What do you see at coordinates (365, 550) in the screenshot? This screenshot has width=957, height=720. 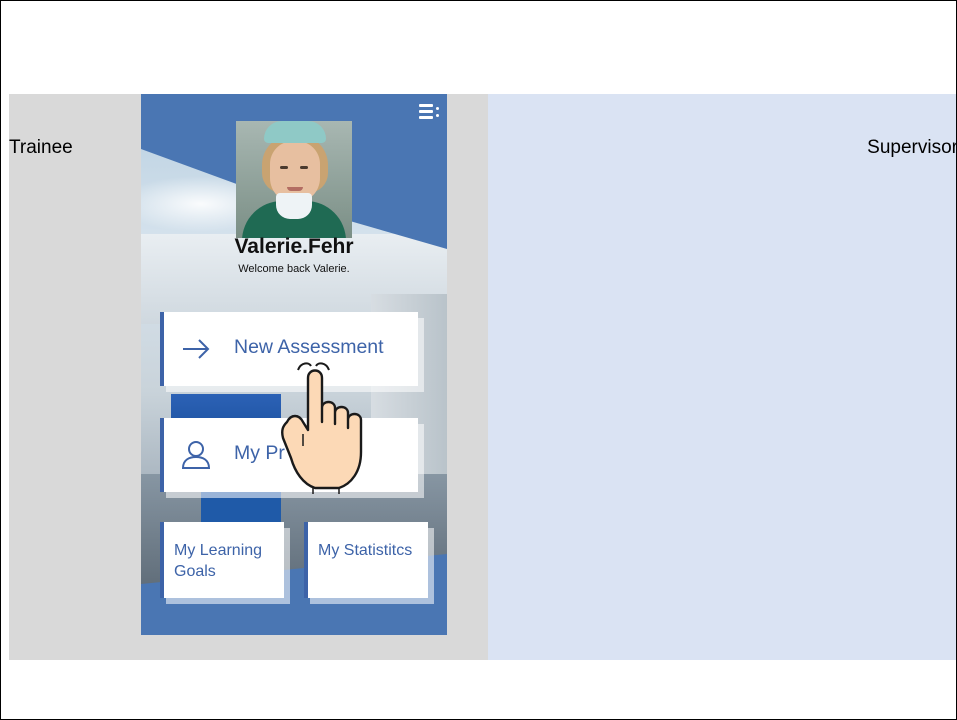 I see `my-statistics-label: My Statistitcs` at bounding box center [365, 550].